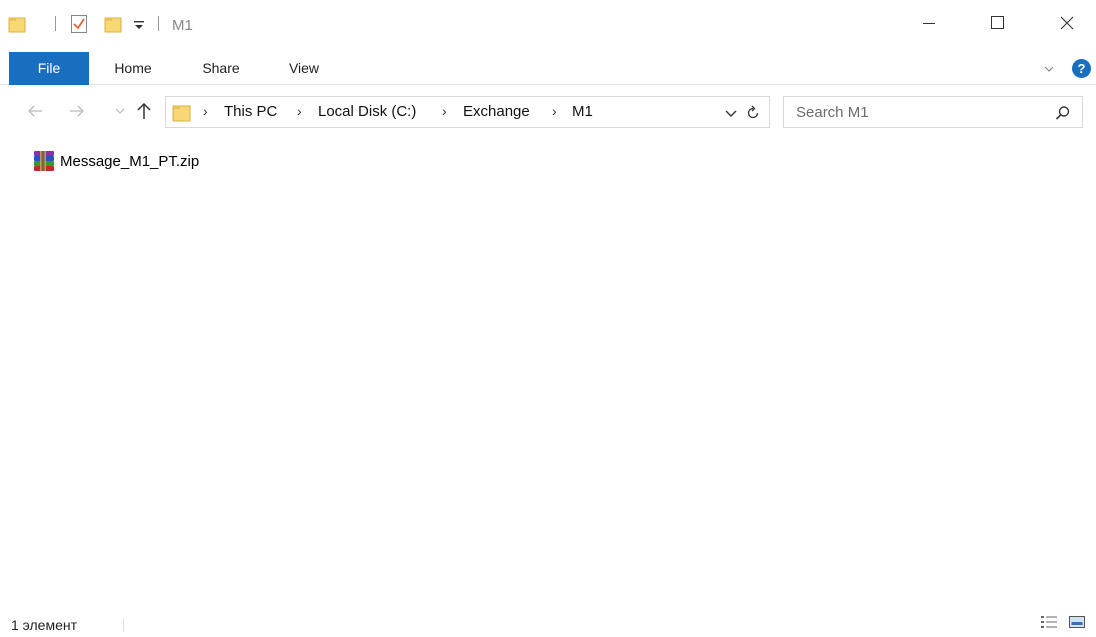  Describe the element at coordinates (753, 113) in the screenshot. I see `refresh-icon` at that location.